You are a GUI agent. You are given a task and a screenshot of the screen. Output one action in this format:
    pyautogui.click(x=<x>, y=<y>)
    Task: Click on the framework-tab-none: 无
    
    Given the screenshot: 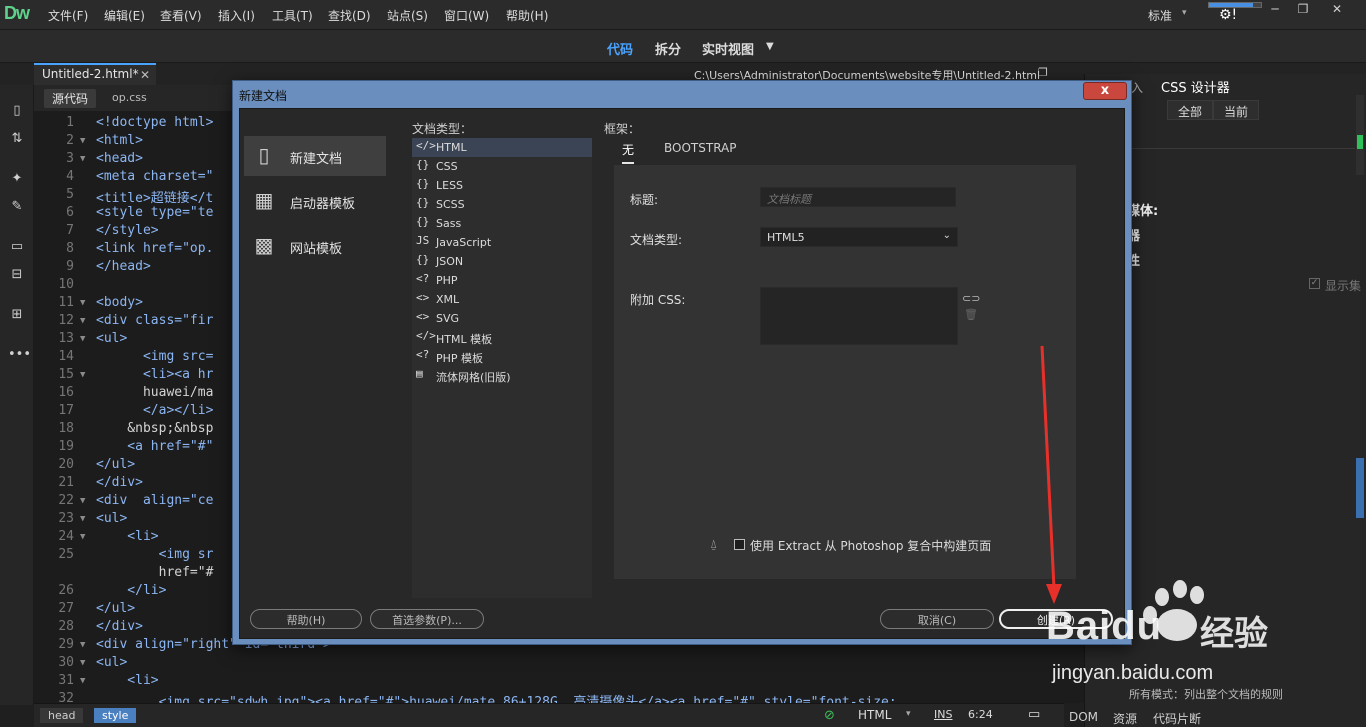 What is the action you would take?
    pyautogui.click(x=628, y=152)
    